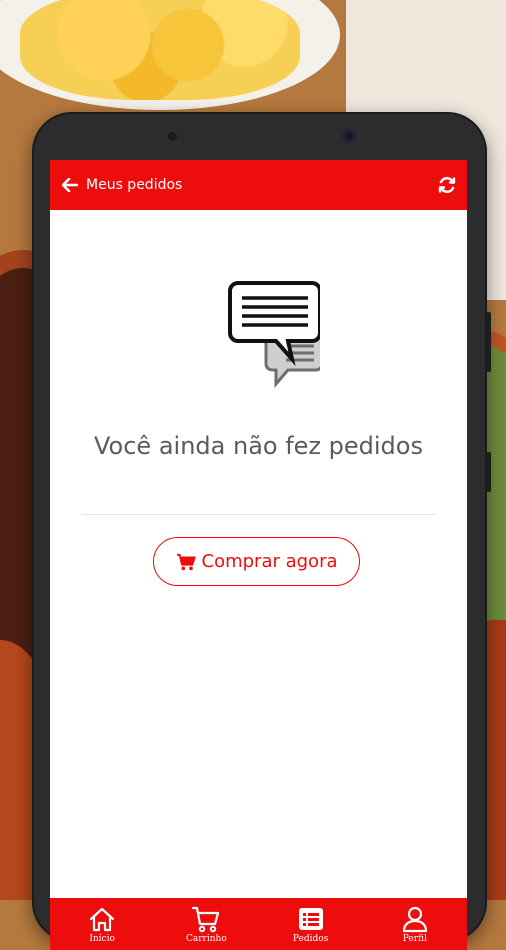 This screenshot has height=950, width=506. Describe the element at coordinates (258, 514) in the screenshot. I see `divider` at that location.